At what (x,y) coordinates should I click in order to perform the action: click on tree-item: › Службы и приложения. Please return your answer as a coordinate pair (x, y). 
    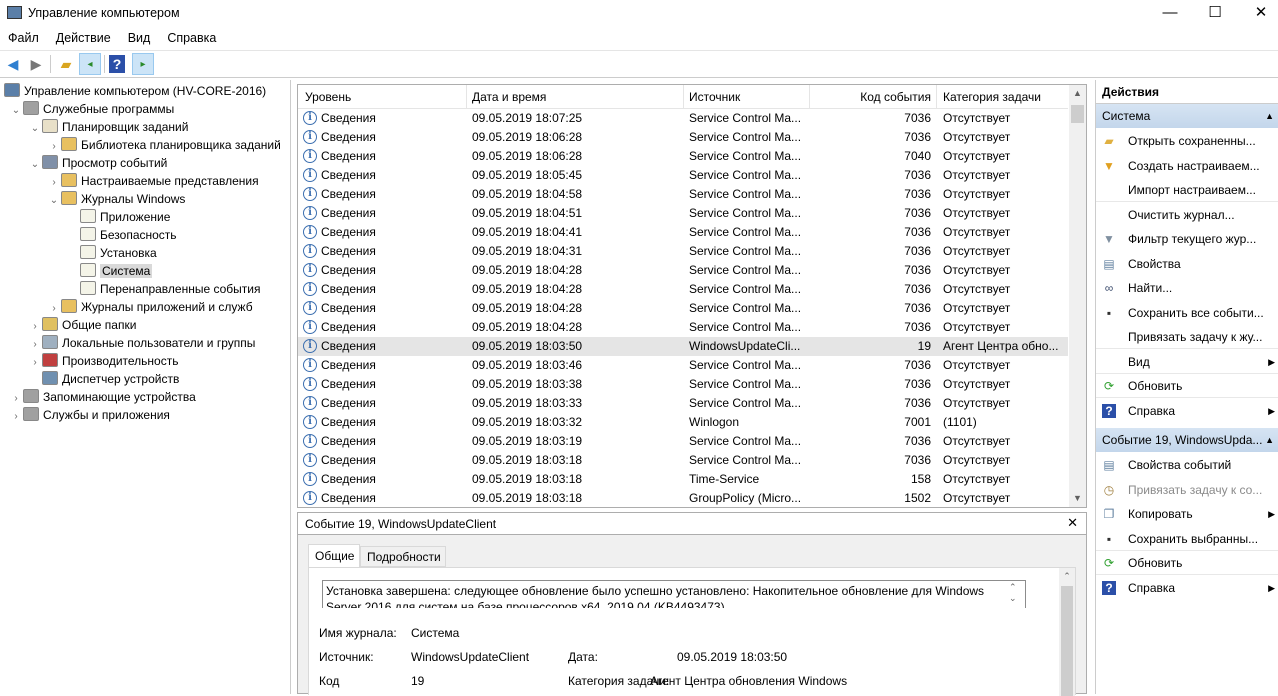
    Looking at the image, I should click on (89, 415).